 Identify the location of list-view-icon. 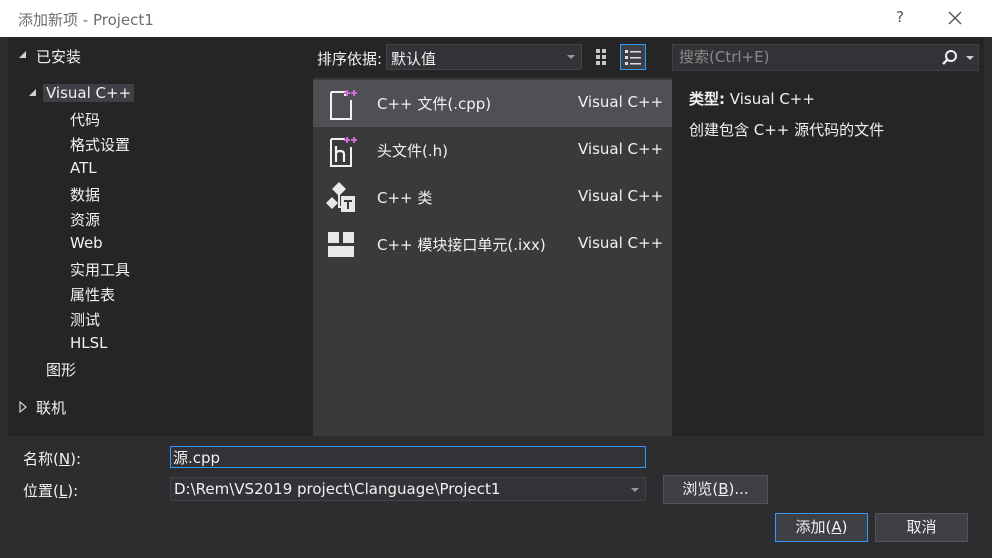
(633, 57).